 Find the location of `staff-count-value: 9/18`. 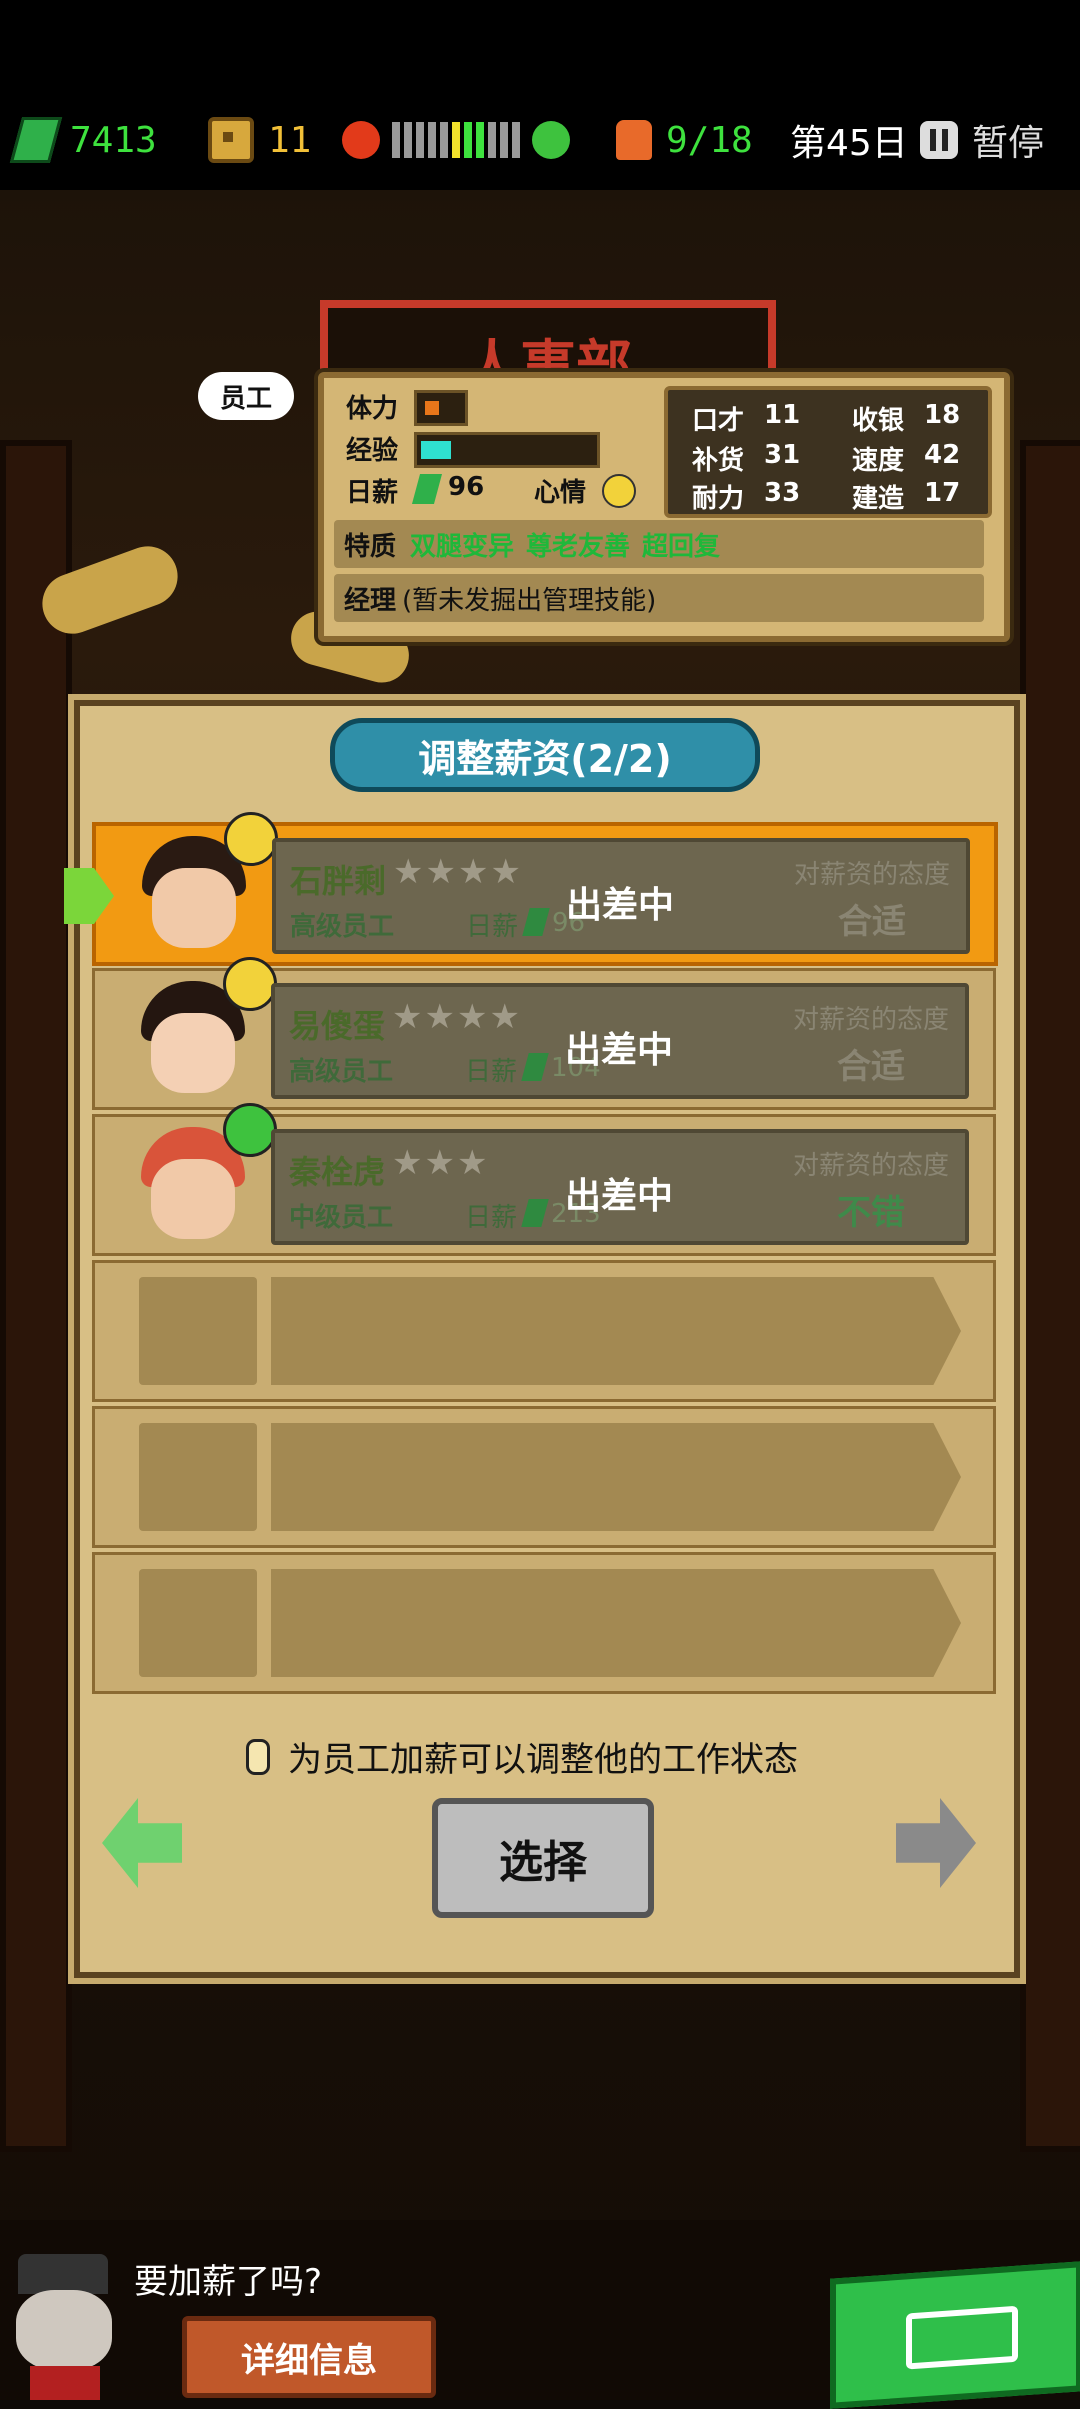

staff-count-value: 9/18 is located at coordinates (709, 140).